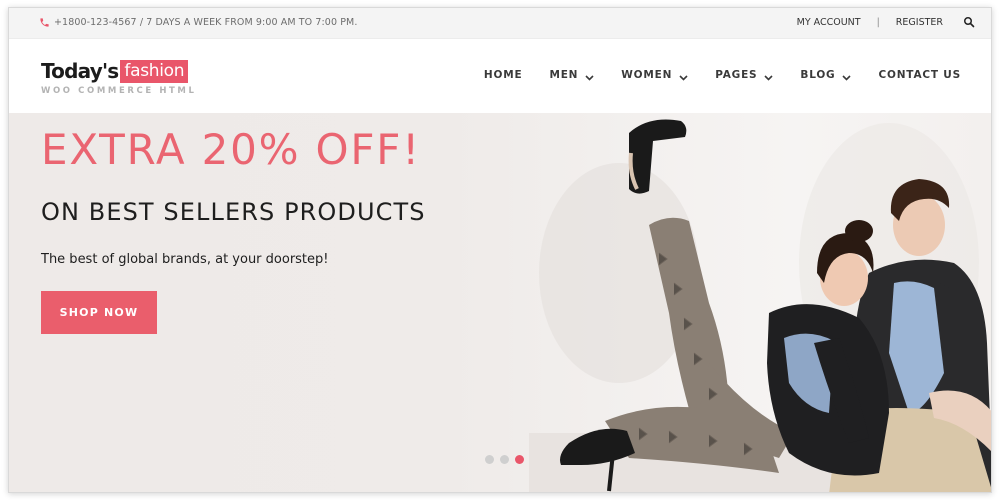  I want to click on nav-item-pages: PAGES, so click(744, 75).